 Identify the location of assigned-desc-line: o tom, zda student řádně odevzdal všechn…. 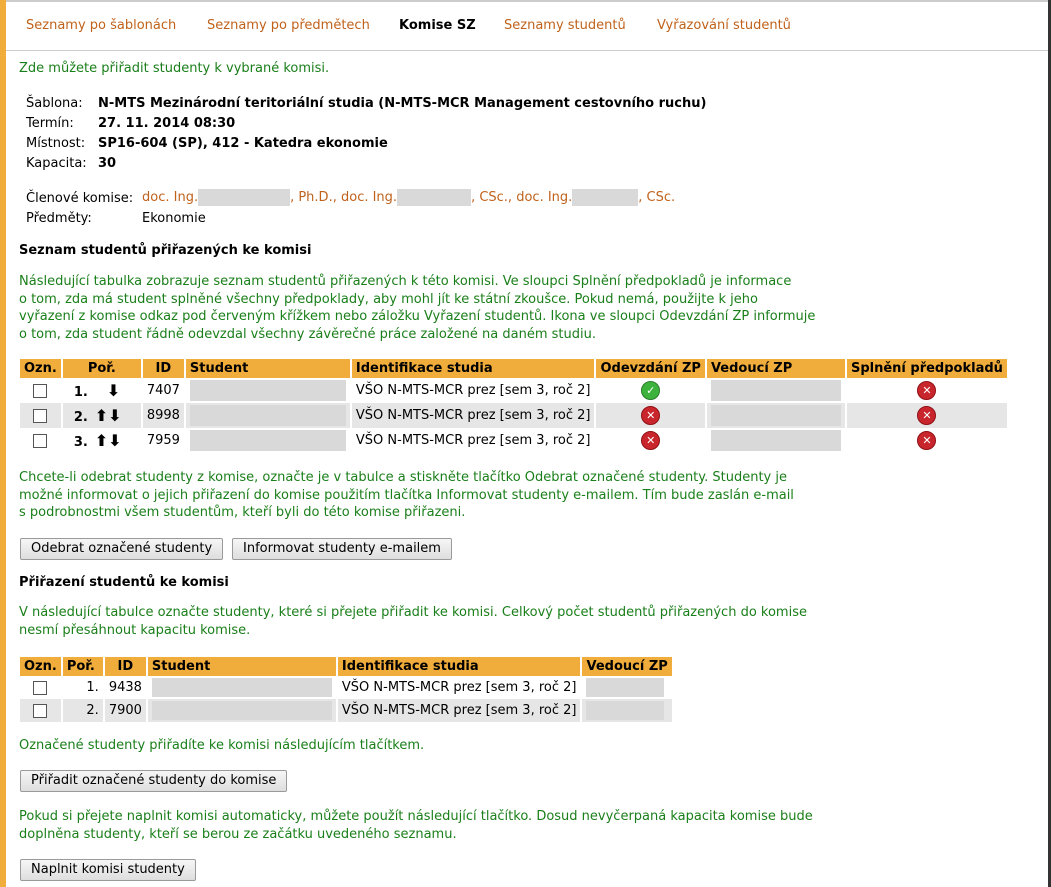
(307, 334).